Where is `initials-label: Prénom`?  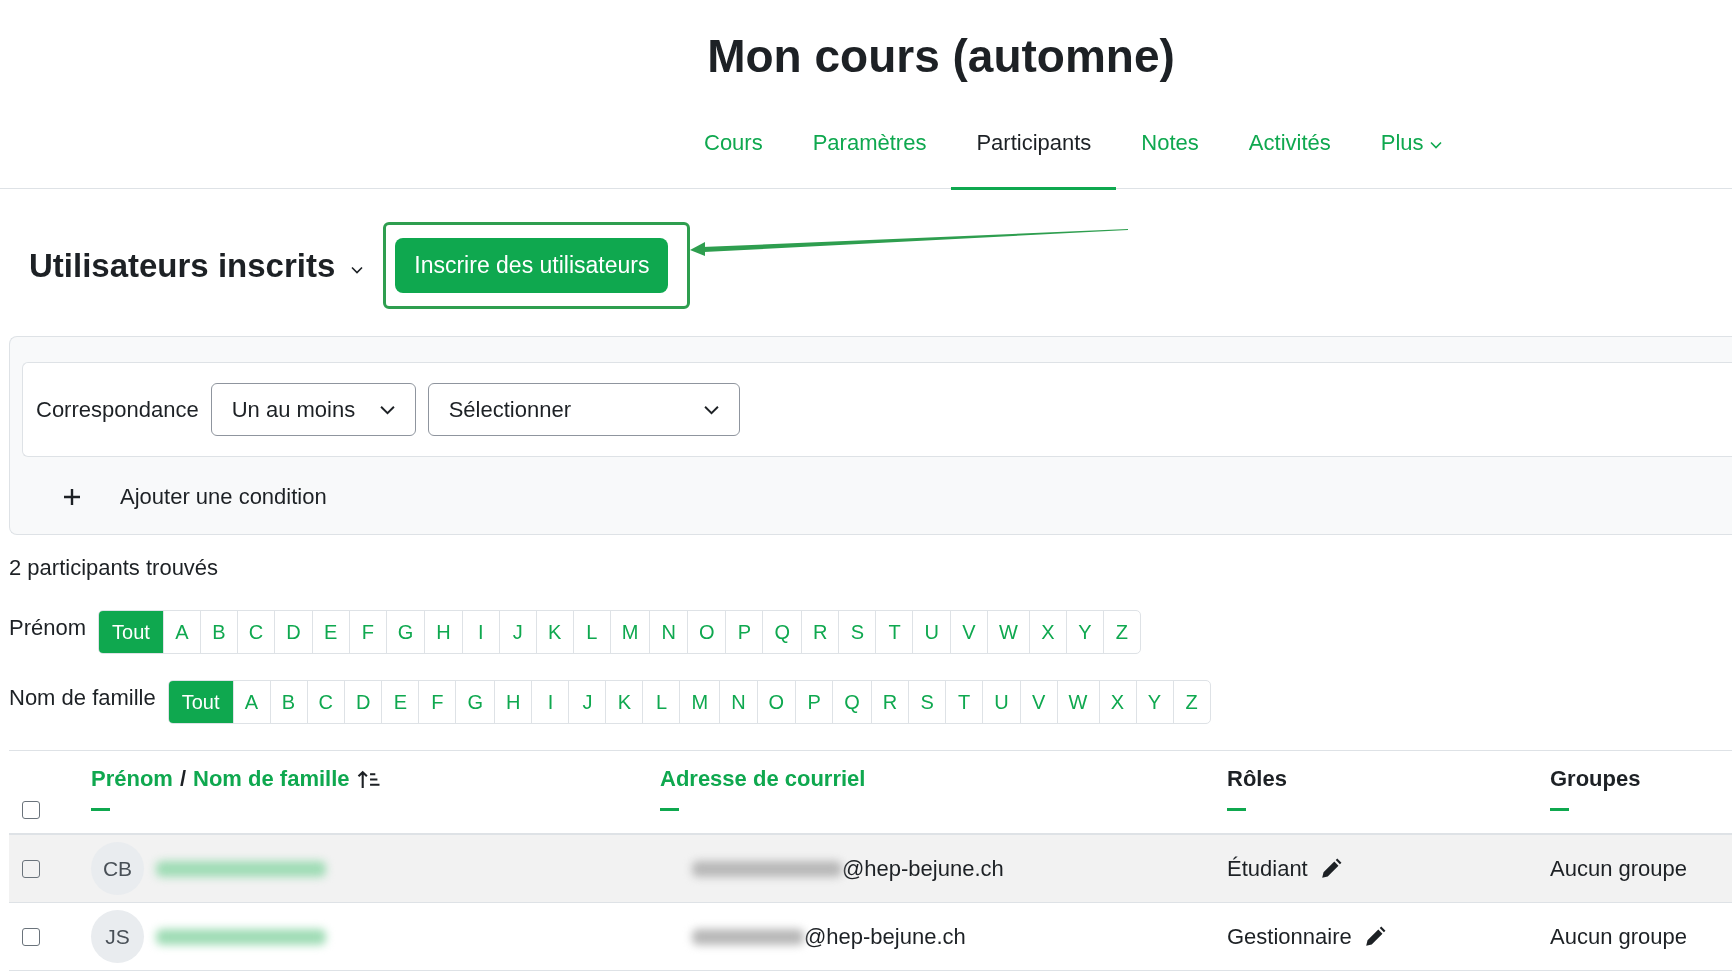 initials-label: Prénom is located at coordinates (48, 628).